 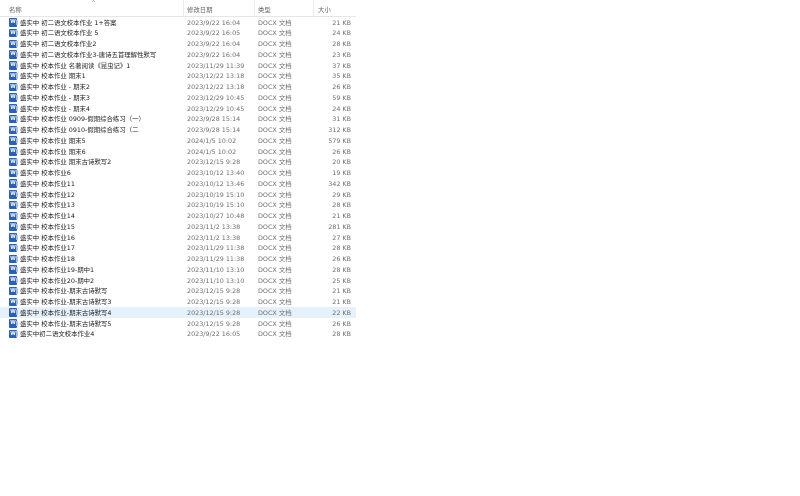 I want to click on file-modified-date: 2023/10/12 13:40, so click(x=216, y=173).